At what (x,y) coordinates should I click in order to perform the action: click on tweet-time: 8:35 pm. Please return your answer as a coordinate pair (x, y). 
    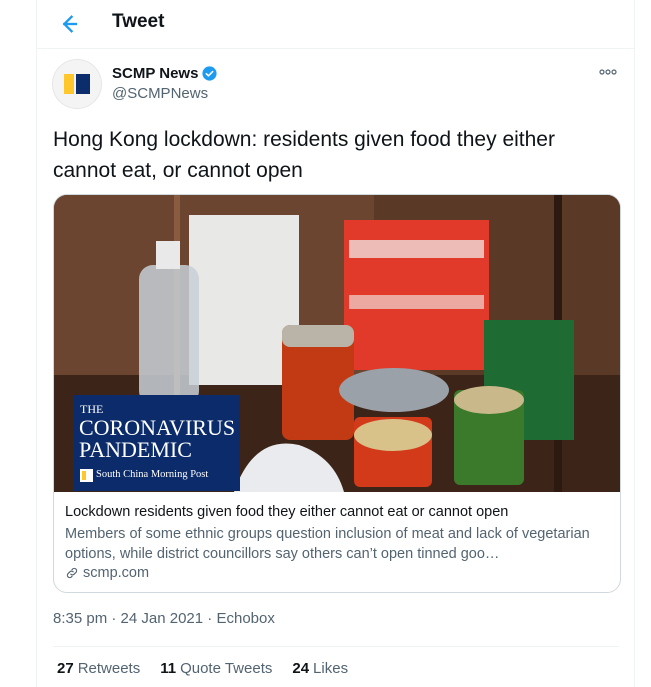
    Looking at the image, I should click on (80, 618).